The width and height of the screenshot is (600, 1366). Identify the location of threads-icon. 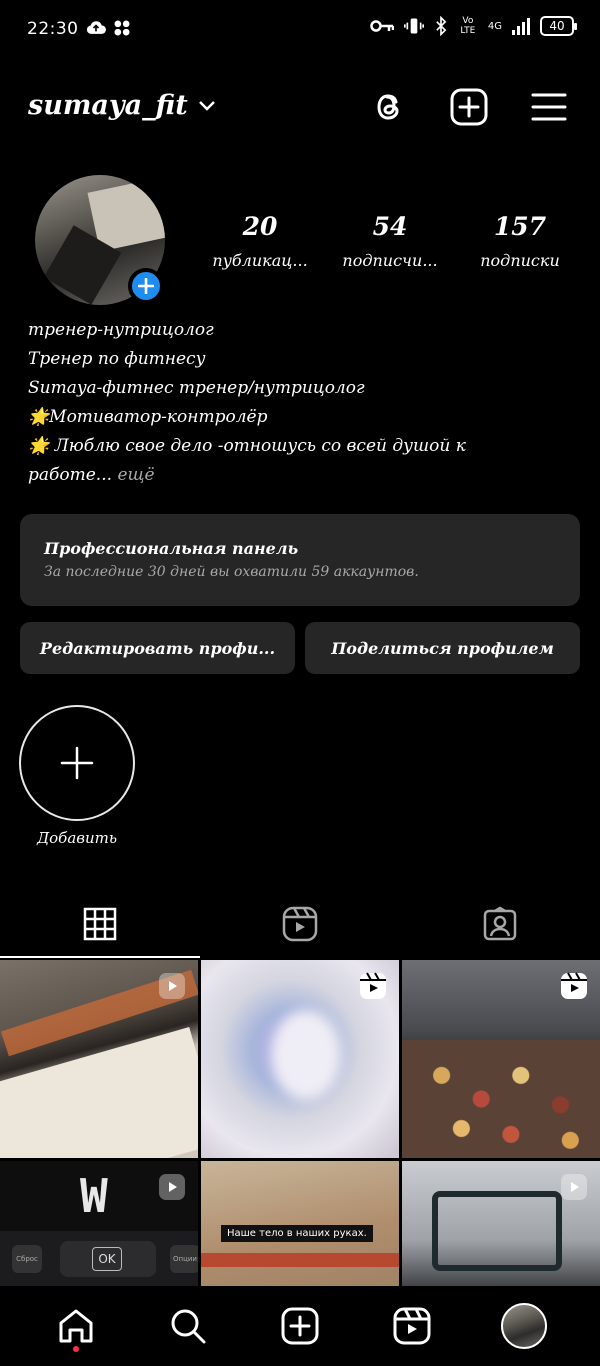
(388, 107).